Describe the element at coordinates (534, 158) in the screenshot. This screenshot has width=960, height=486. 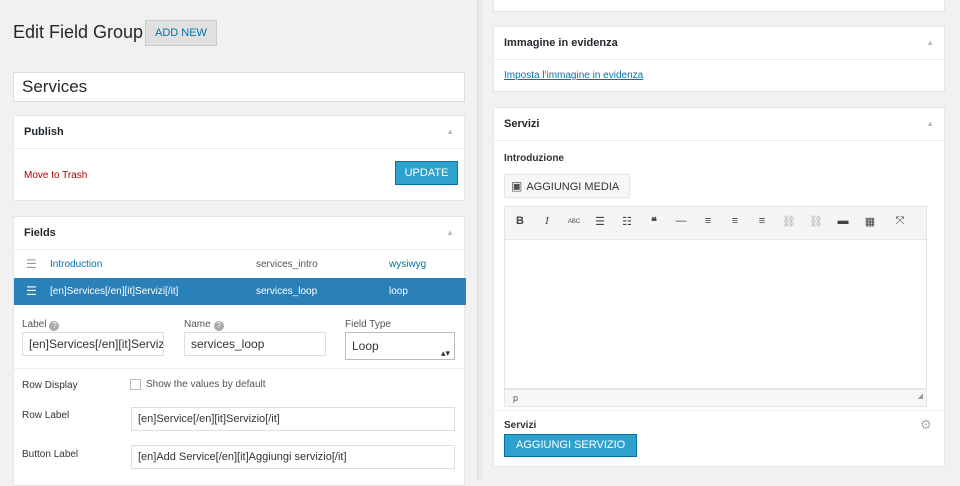
I see `introduzione-label: Introduzione` at that location.